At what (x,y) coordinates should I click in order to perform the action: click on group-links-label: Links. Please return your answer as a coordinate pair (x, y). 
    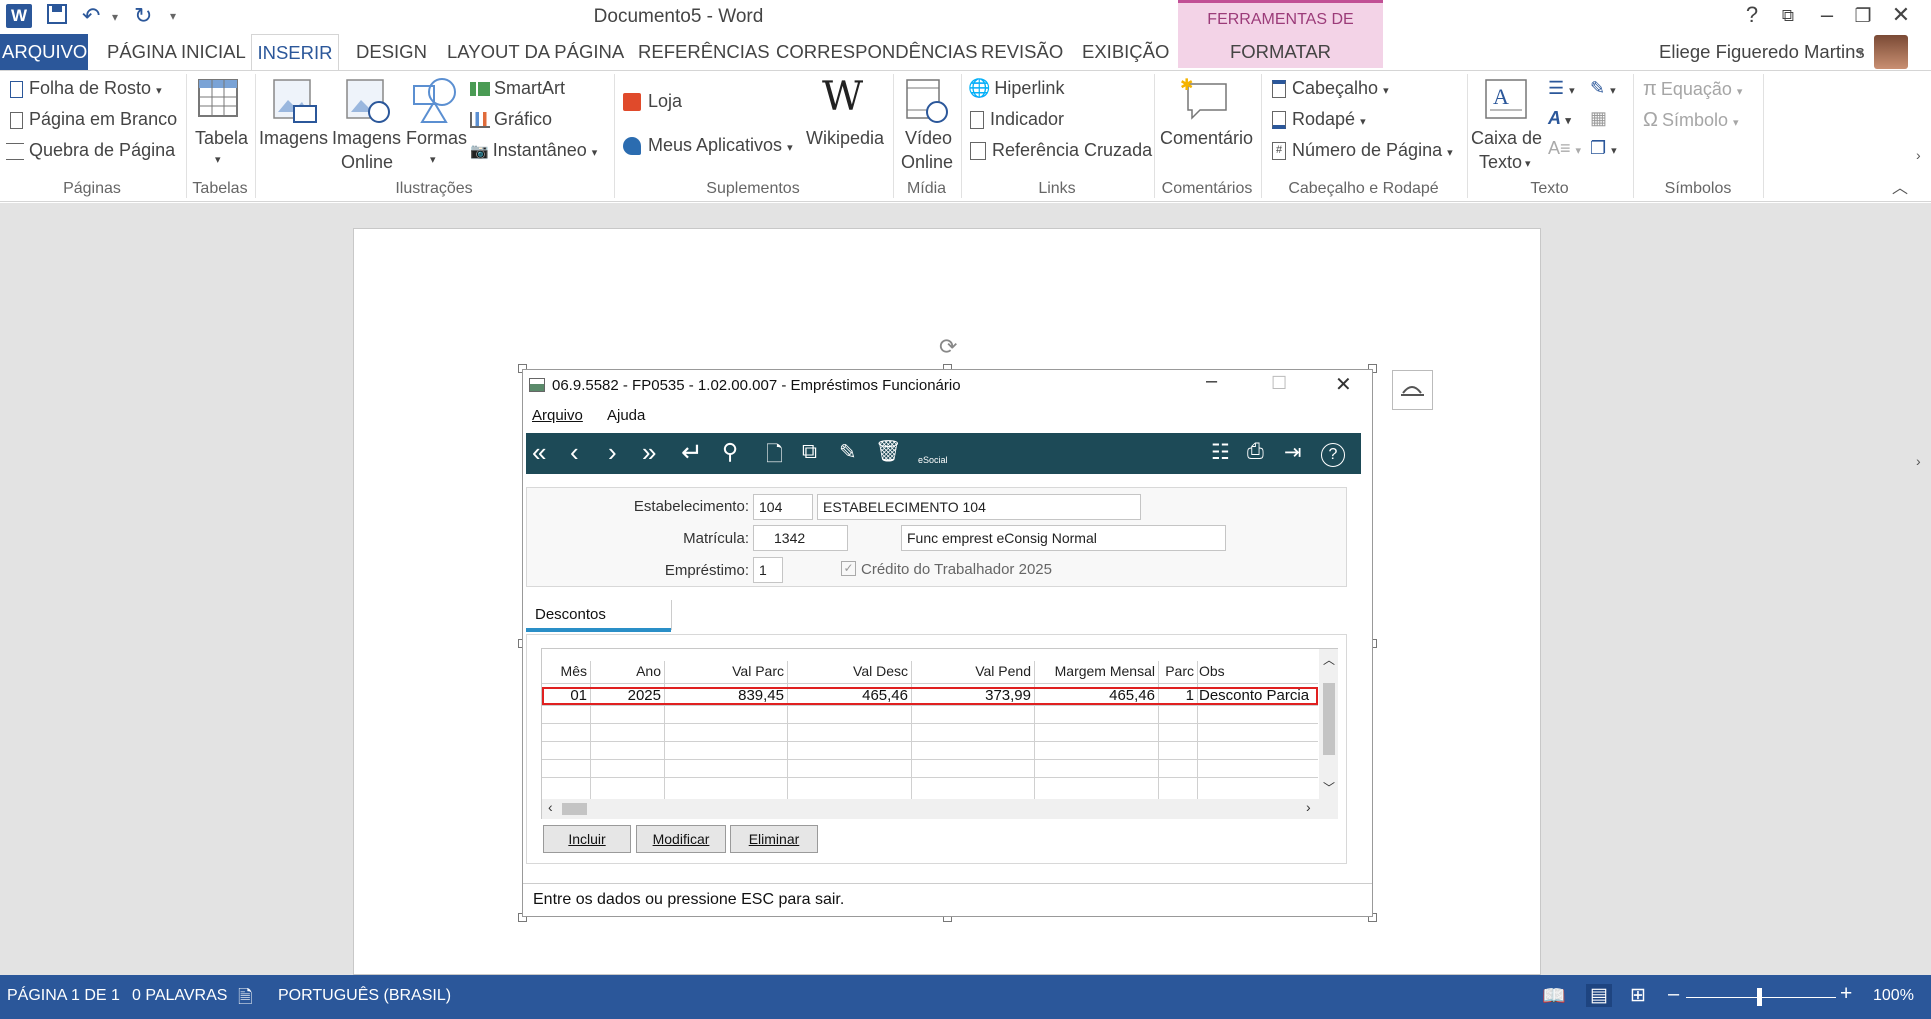
    Looking at the image, I should click on (1057, 188).